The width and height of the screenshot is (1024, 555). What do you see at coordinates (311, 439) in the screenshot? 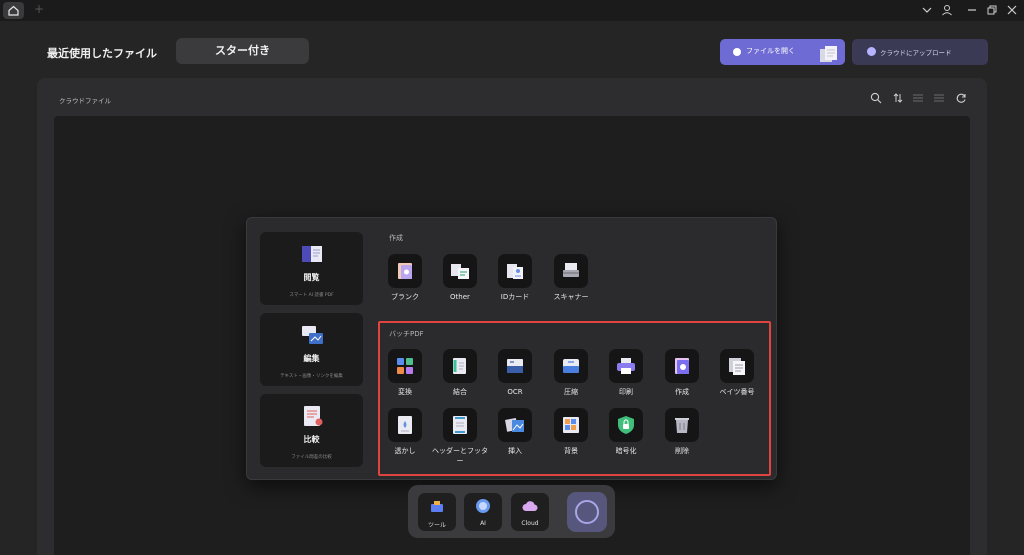
I see `compare-title: 比較` at bounding box center [311, 439].